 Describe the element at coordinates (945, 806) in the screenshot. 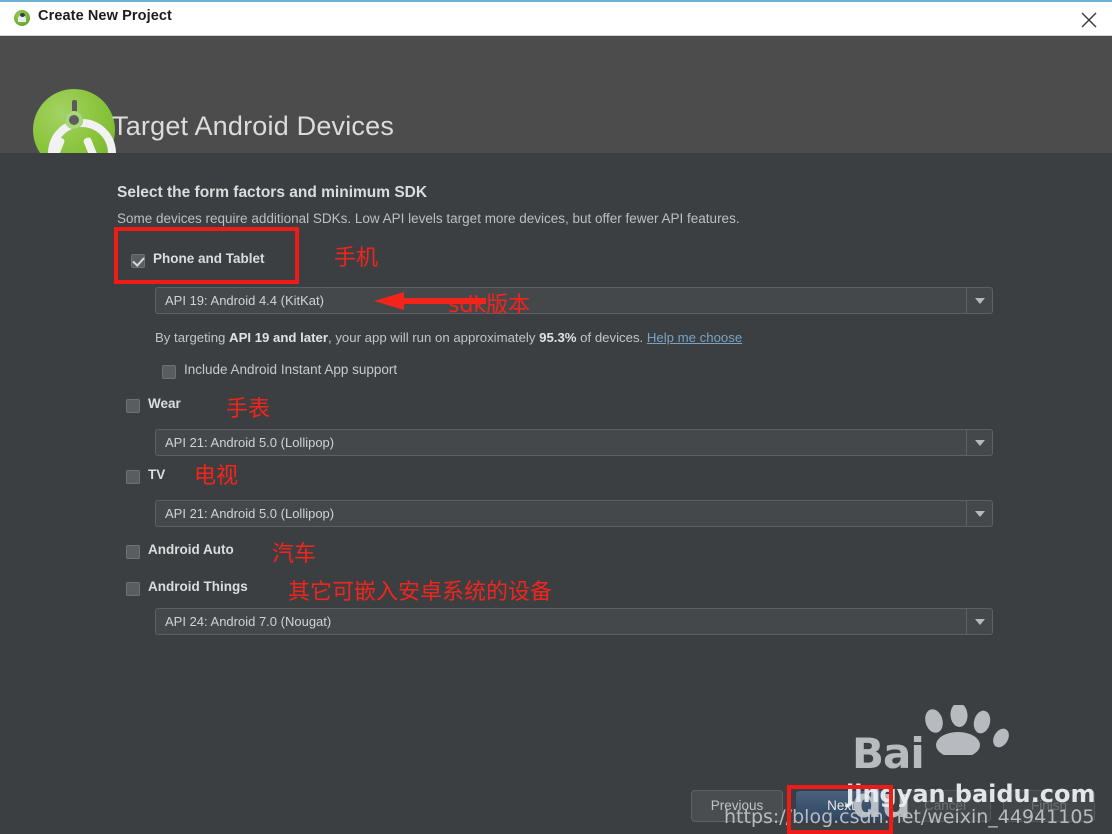

I see `cancel-button: Cancel` at that location.